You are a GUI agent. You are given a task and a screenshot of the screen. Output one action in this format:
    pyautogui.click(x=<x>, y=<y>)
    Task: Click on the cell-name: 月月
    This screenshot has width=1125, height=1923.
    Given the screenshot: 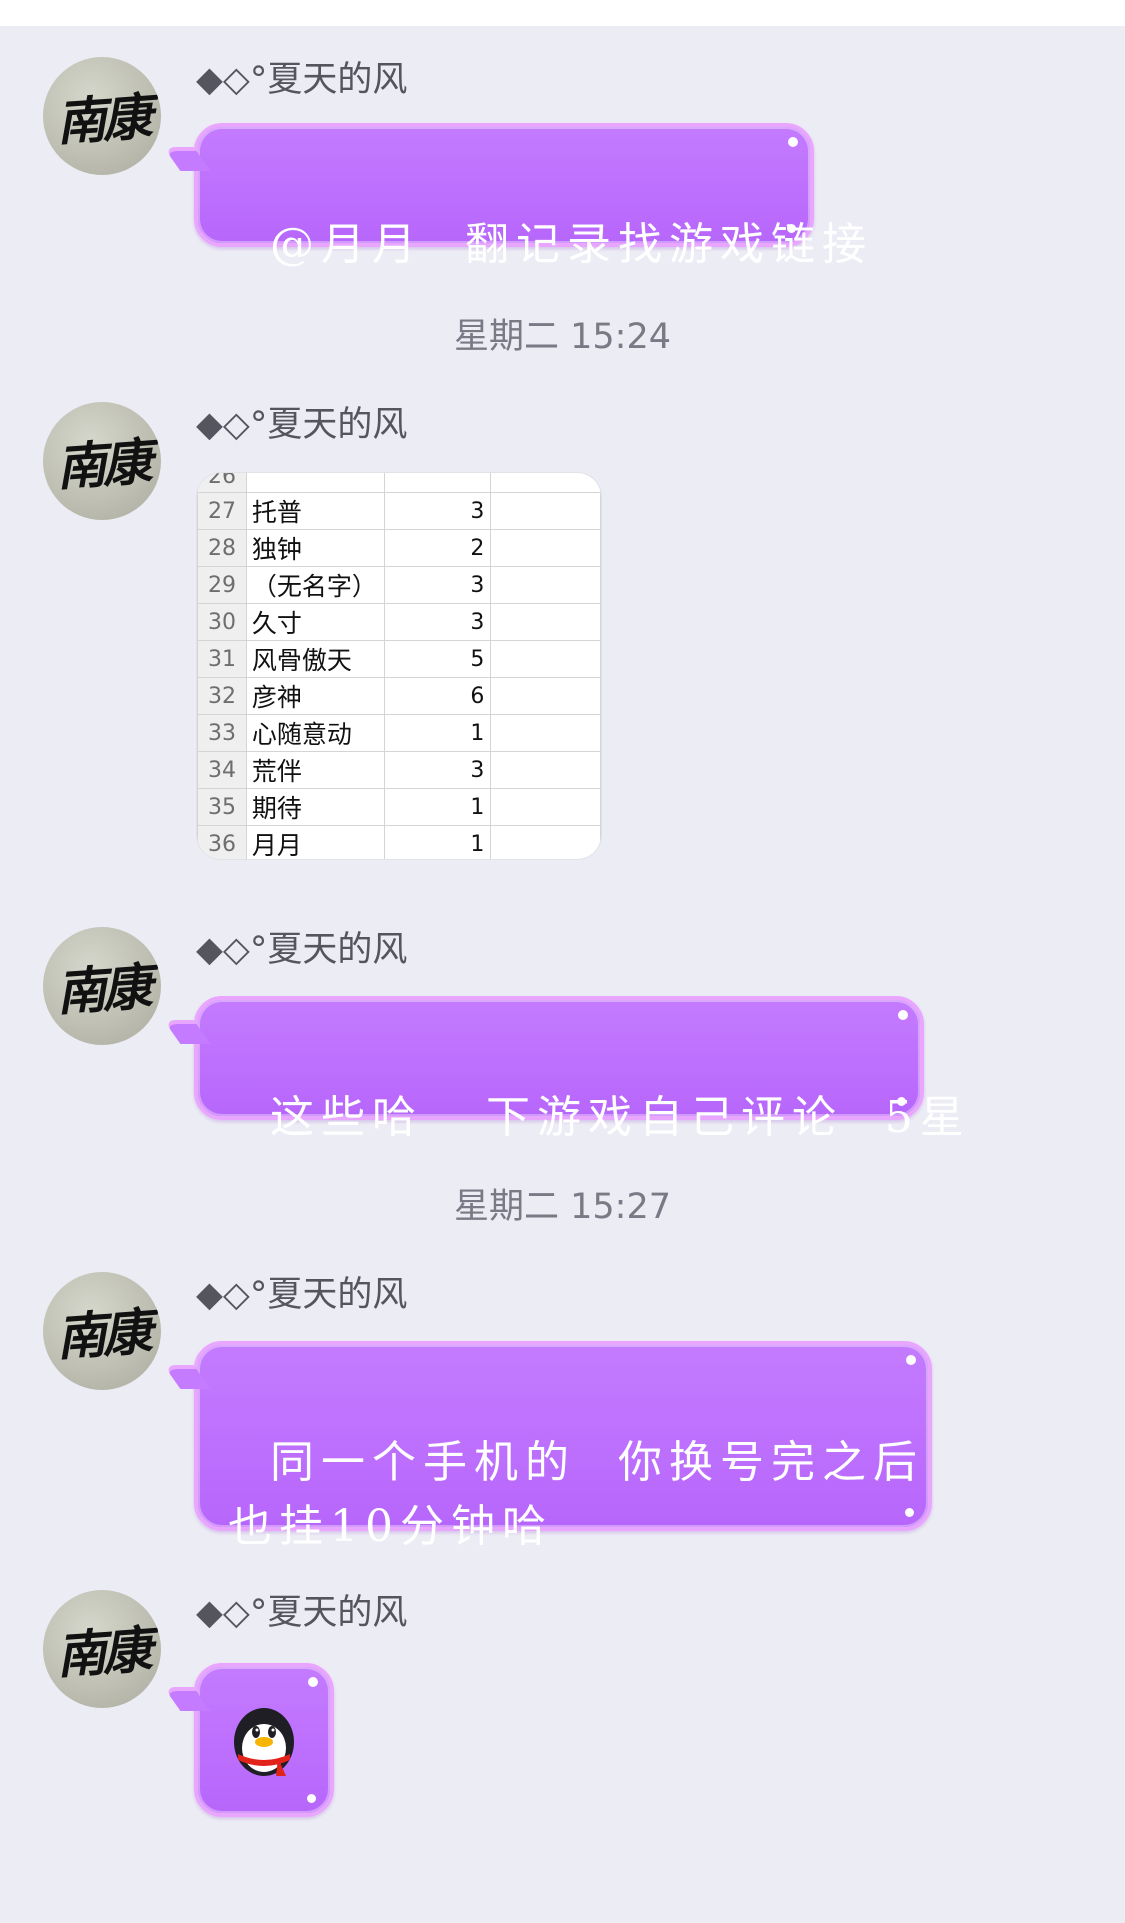 What is the action you would take?
    pyautogui.click(x=315, y=842)
    